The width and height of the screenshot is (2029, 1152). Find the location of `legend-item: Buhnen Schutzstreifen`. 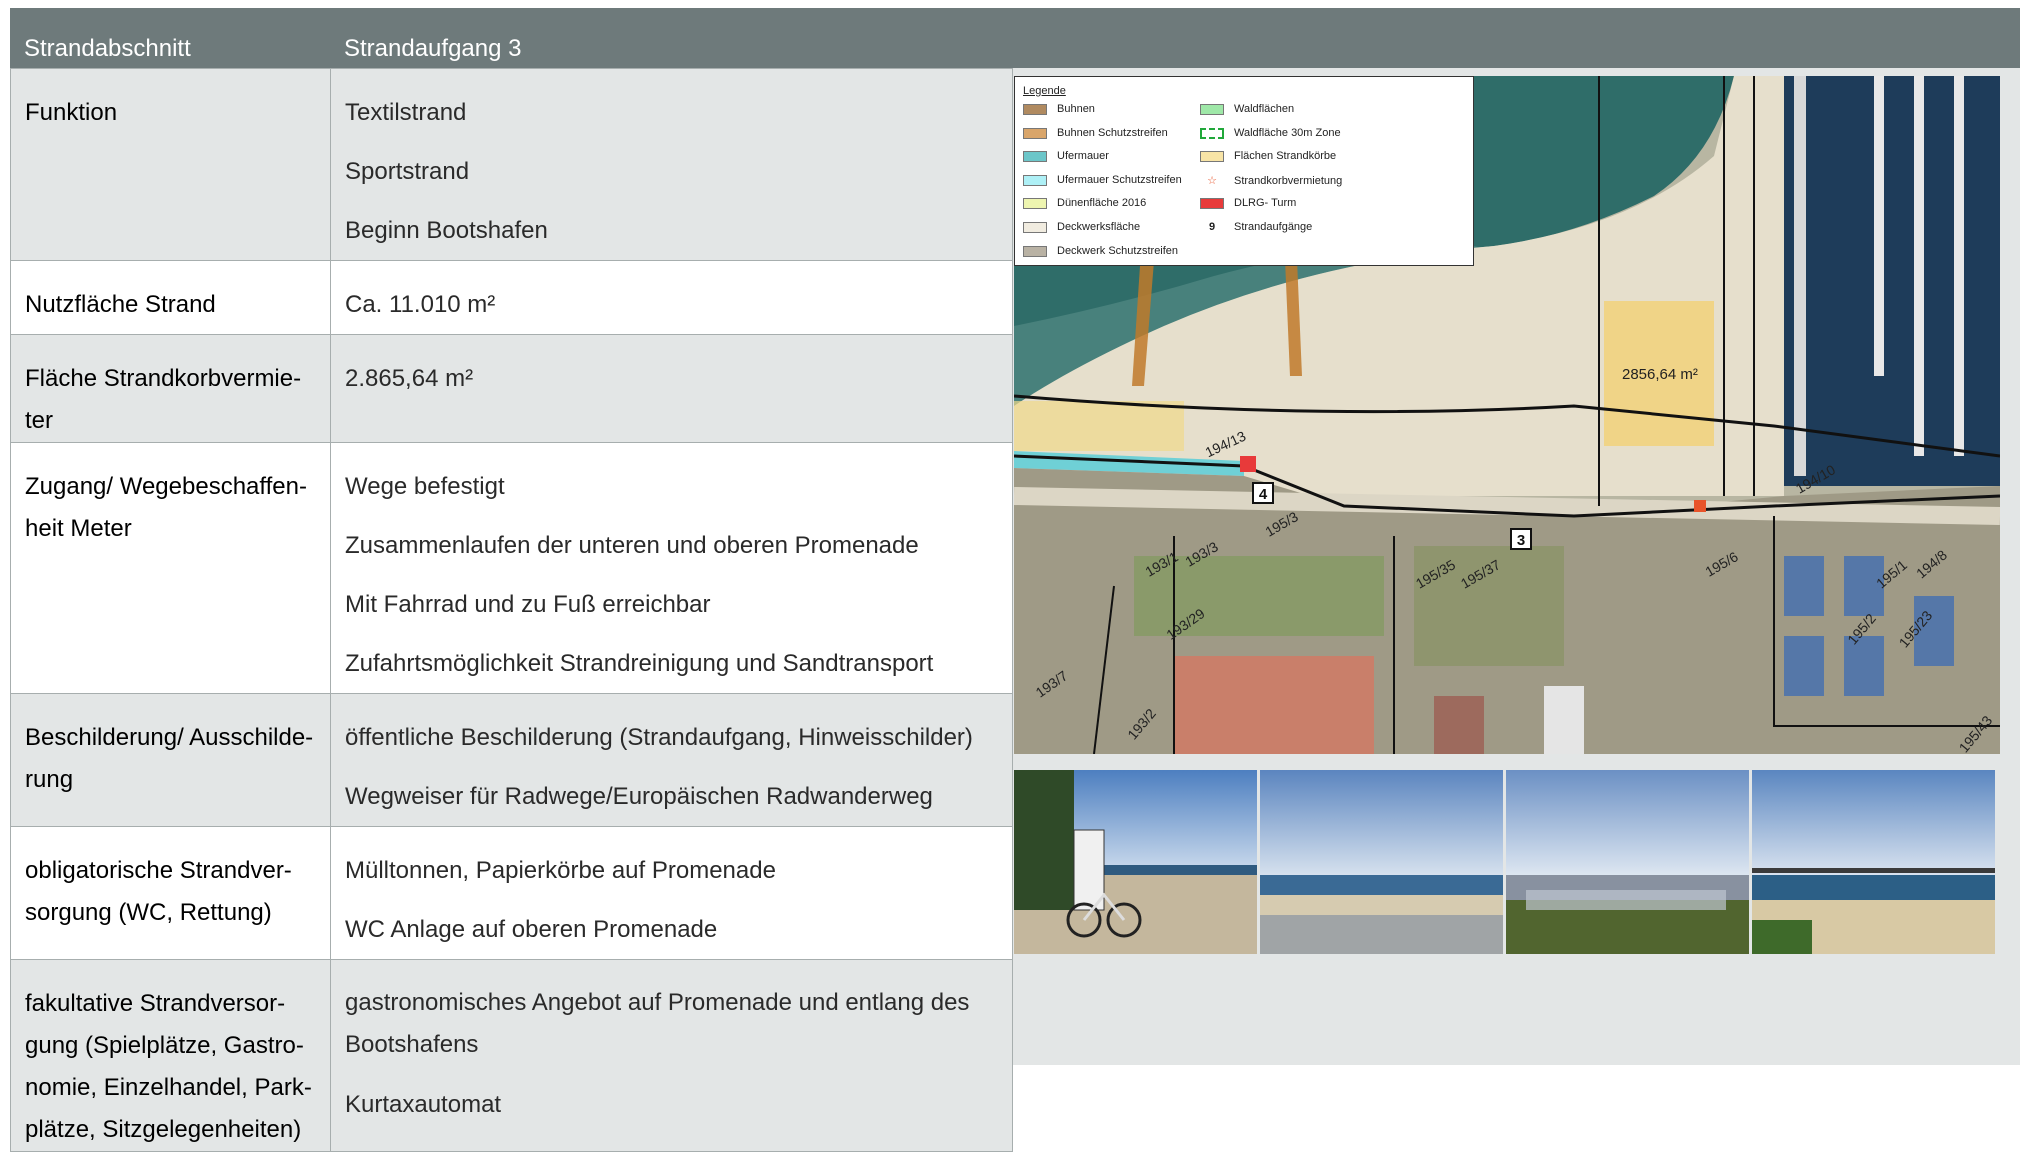

legend-item: Buhnen Schutzstreifen is located at coordinates (1095, 134).